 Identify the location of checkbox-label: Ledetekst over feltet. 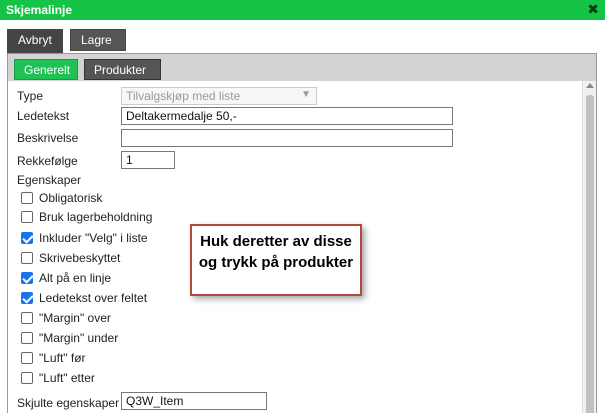
(93, 298).